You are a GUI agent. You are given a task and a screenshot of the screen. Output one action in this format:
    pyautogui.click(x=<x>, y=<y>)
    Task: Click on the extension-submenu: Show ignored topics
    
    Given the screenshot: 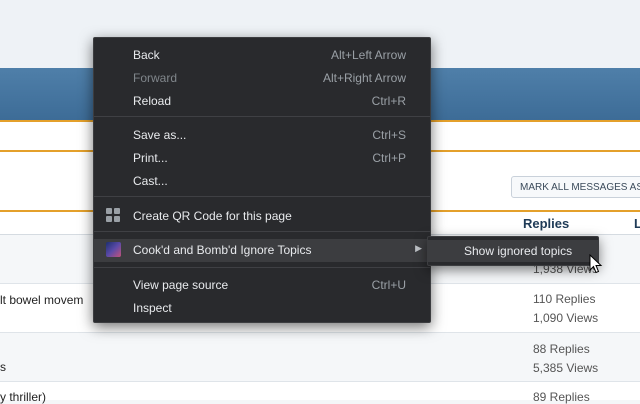 What is the action you would take?
    pyautogui.click(x=513, y=251)
    